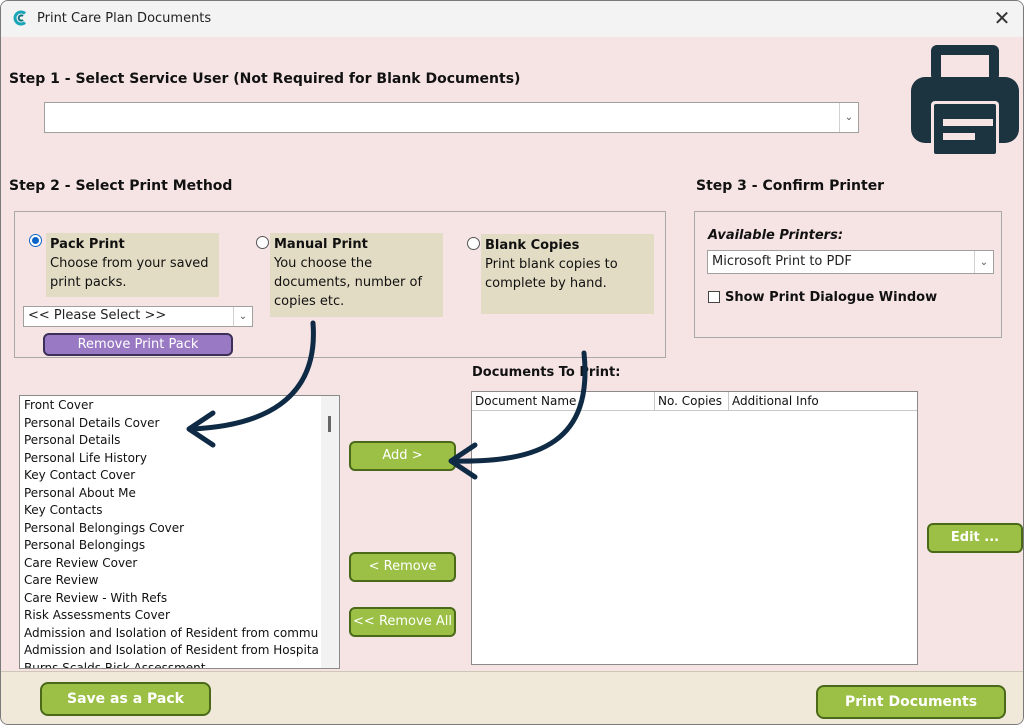 The image size is (1024, 725). I want to click on manual-print-desc-line3: copies etc., so click(309, 301).